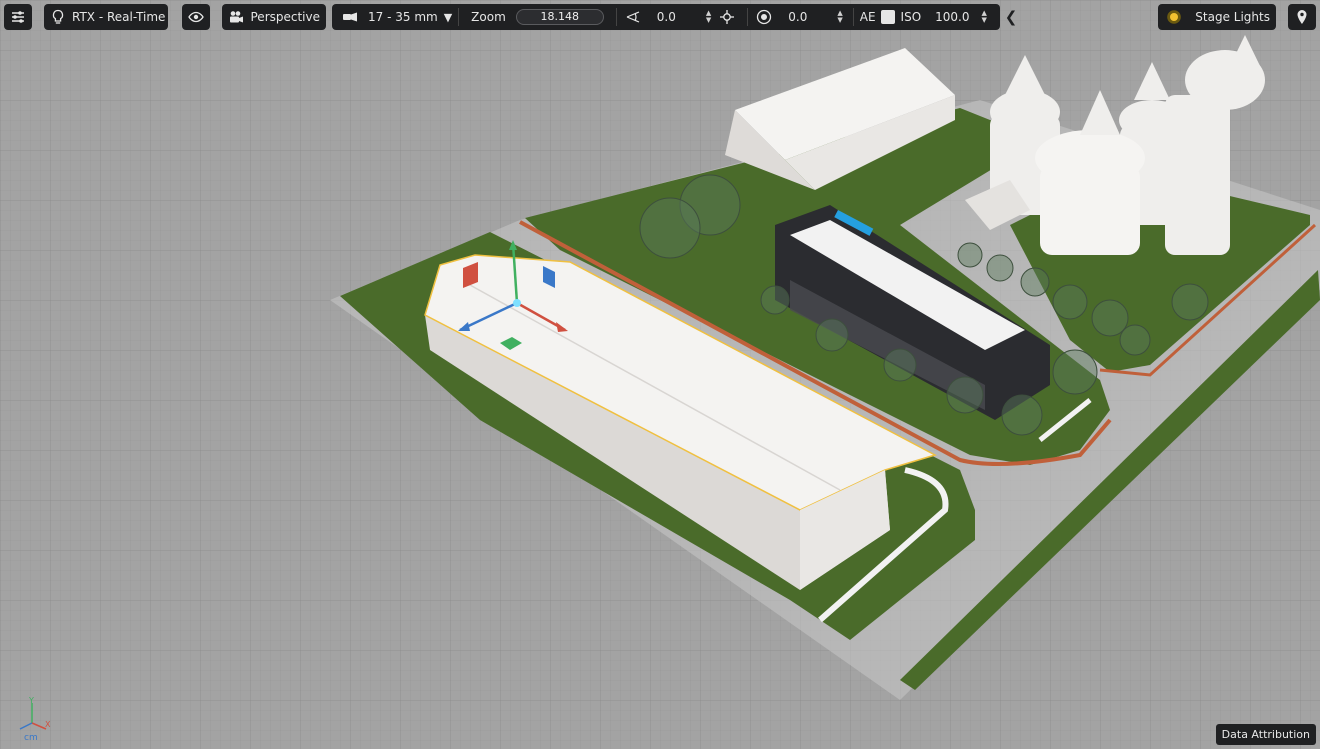 Image resolution: width=1320 pixels, height=749 pixels. I want to click on visibility-group, so click(196, 17).